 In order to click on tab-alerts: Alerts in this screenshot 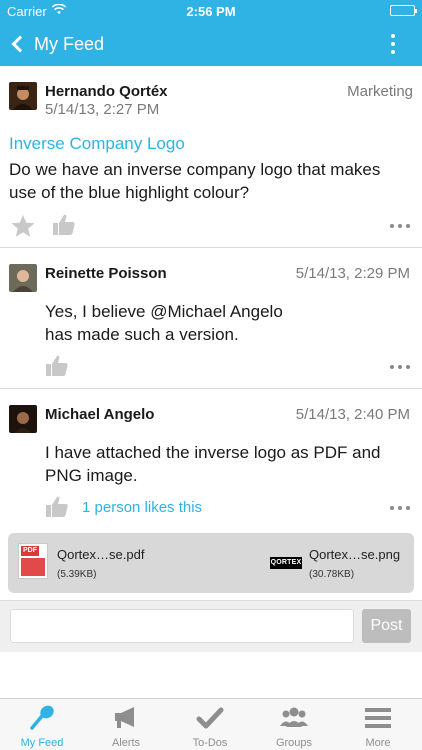, I will do `click(126, 724)`.